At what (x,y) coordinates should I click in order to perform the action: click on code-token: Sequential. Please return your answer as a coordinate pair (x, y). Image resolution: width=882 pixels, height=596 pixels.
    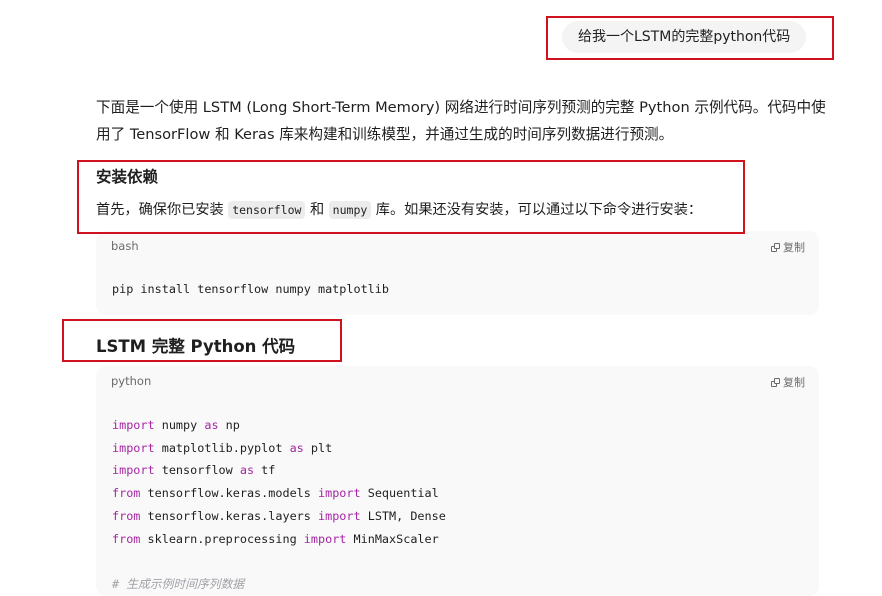
    Looking at the image, I should click on (399, 493).